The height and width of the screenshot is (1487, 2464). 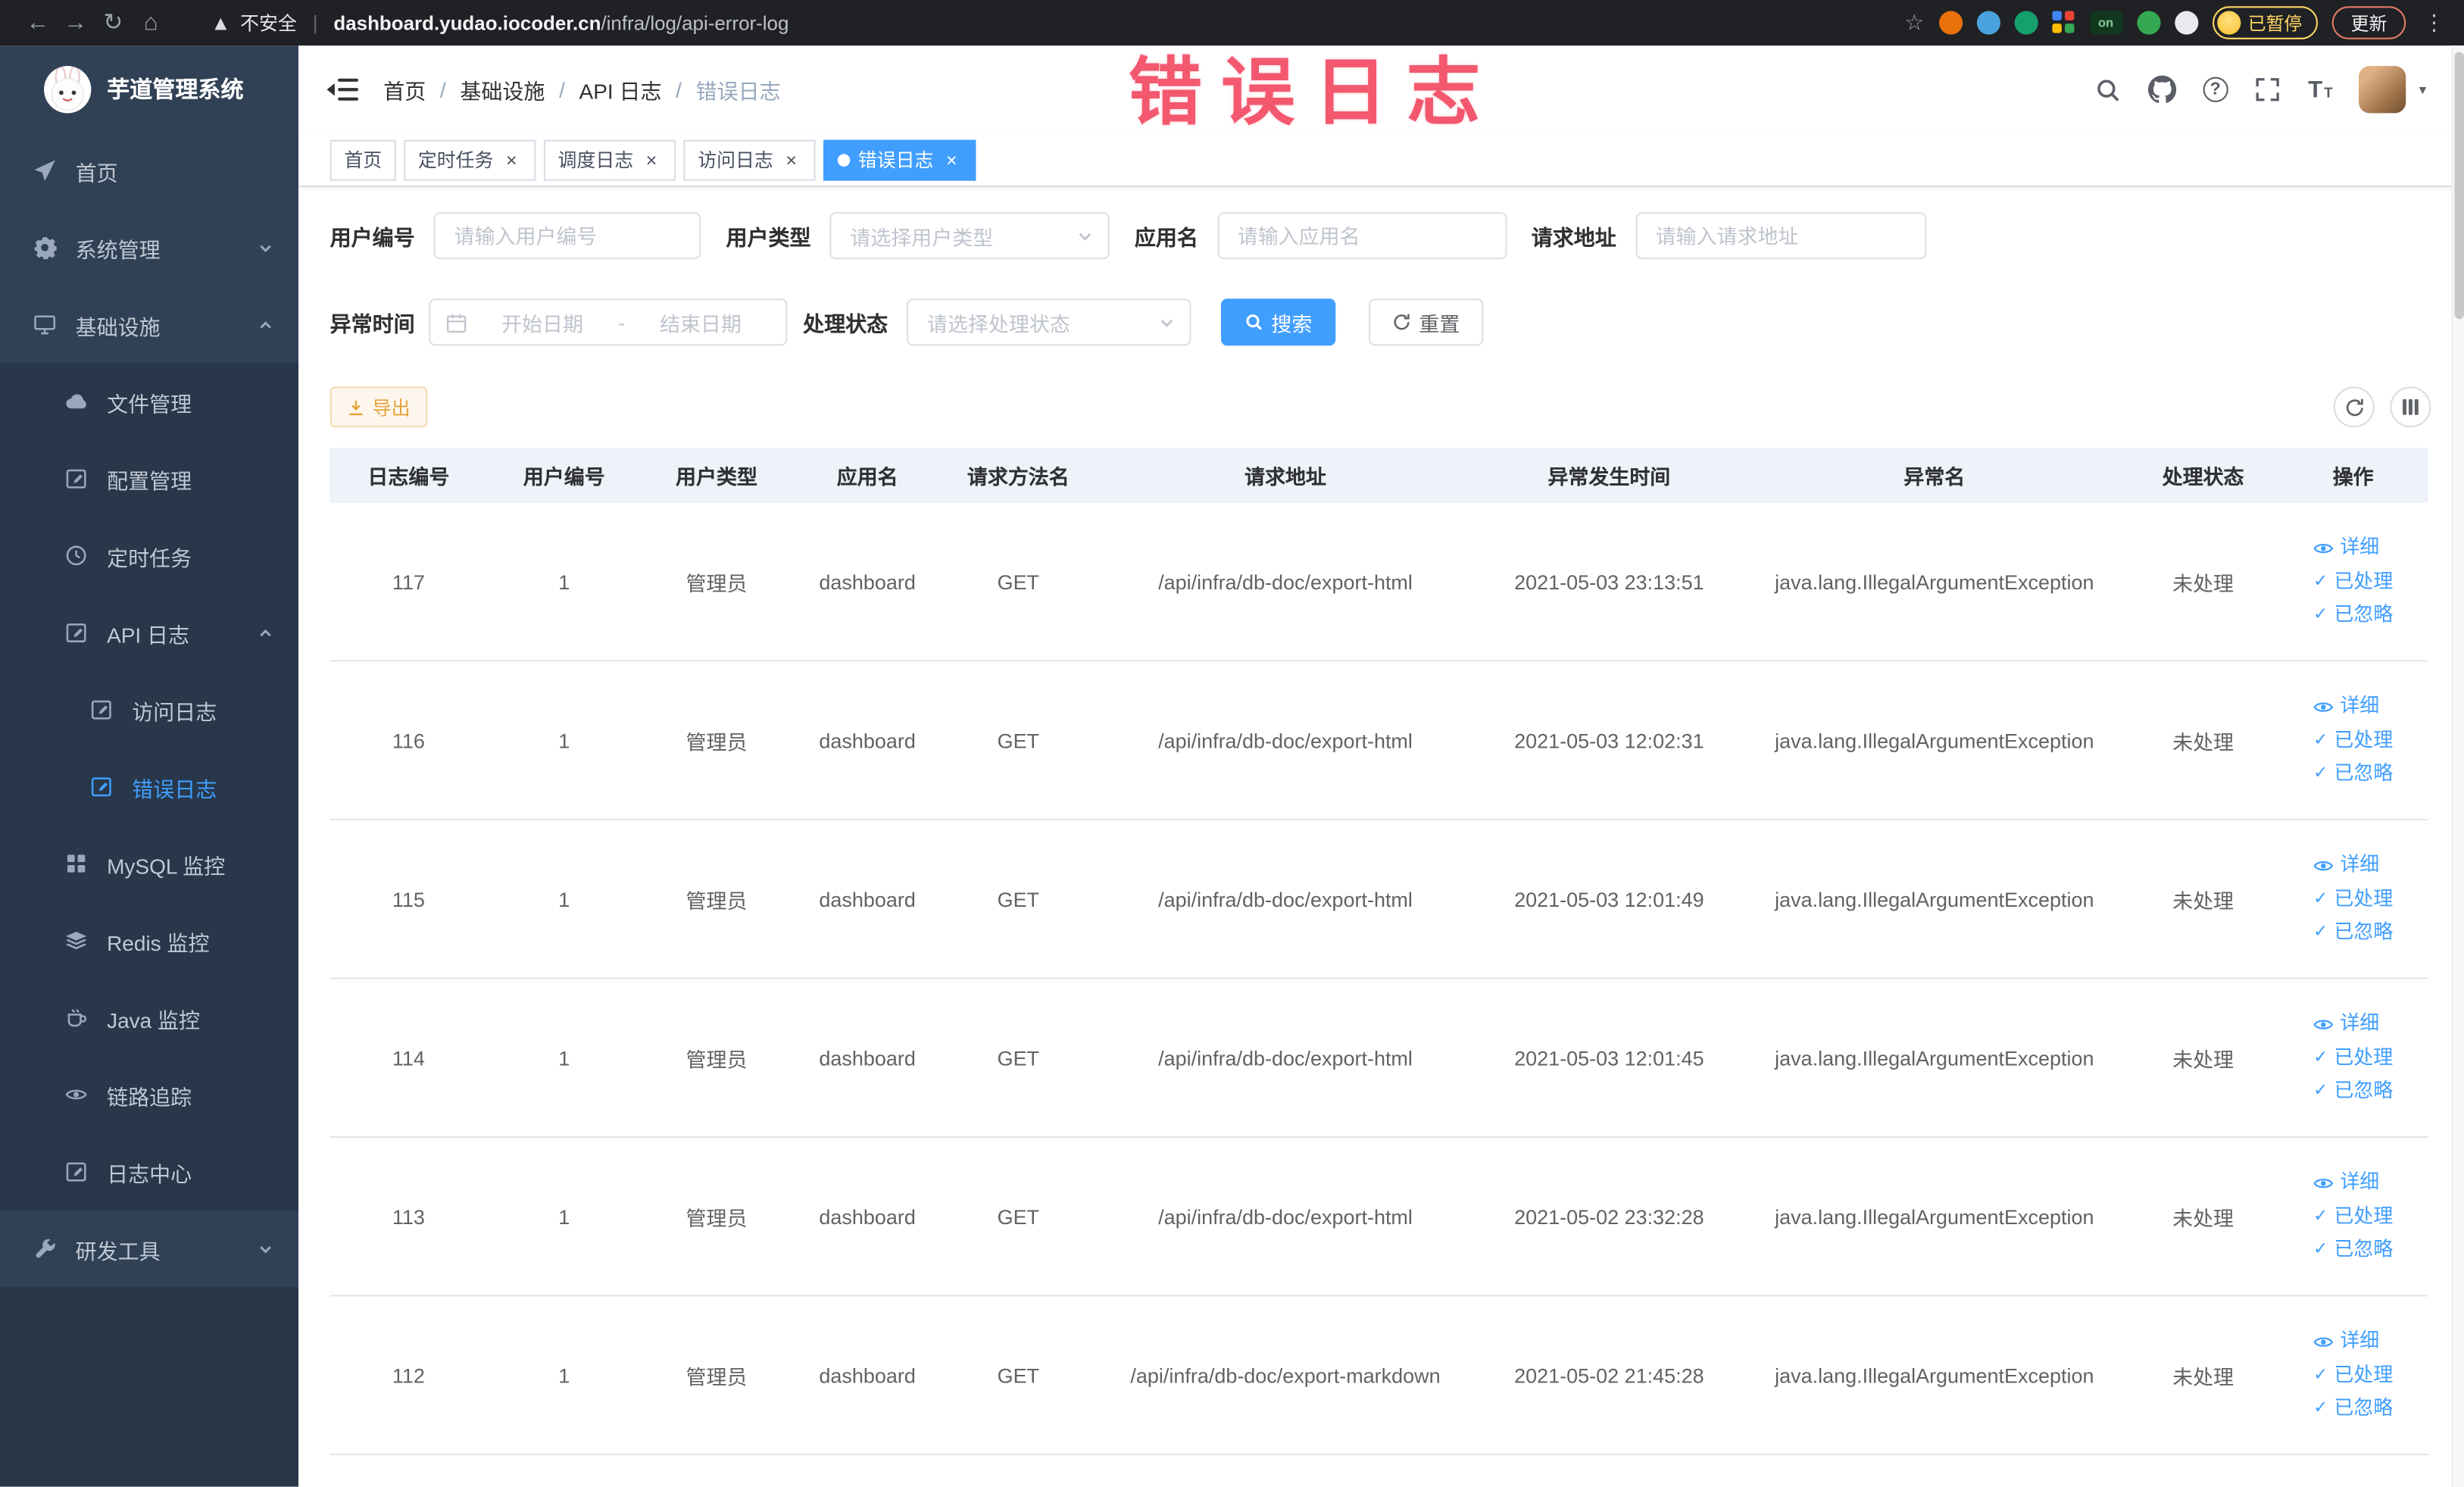 I want to click on reload-icon: ↻, so click(x=113, y=23).